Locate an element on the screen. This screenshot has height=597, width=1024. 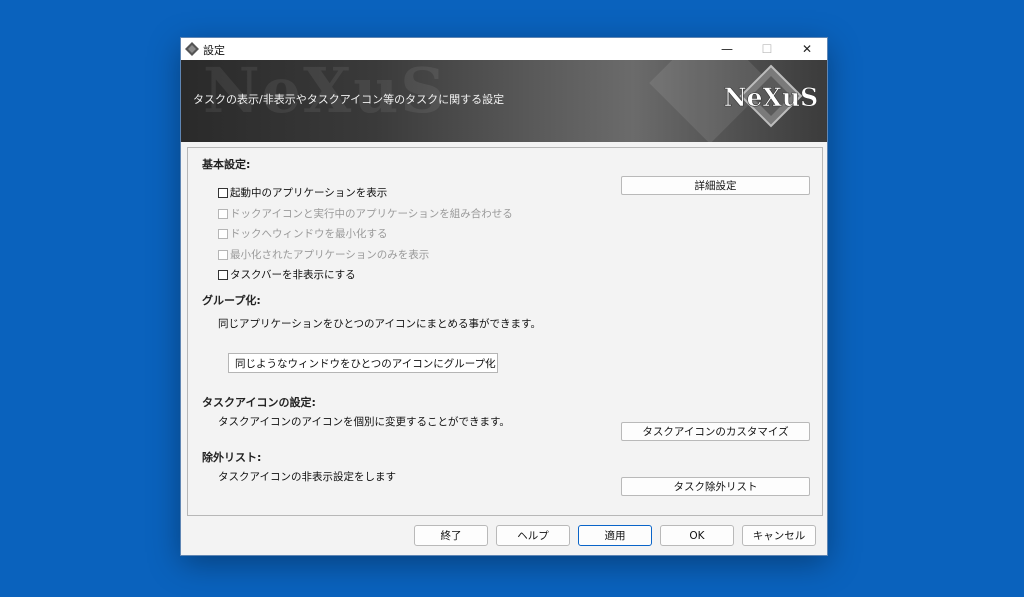
nexus-logo: NeXuS is located at coordinates (771, 96).